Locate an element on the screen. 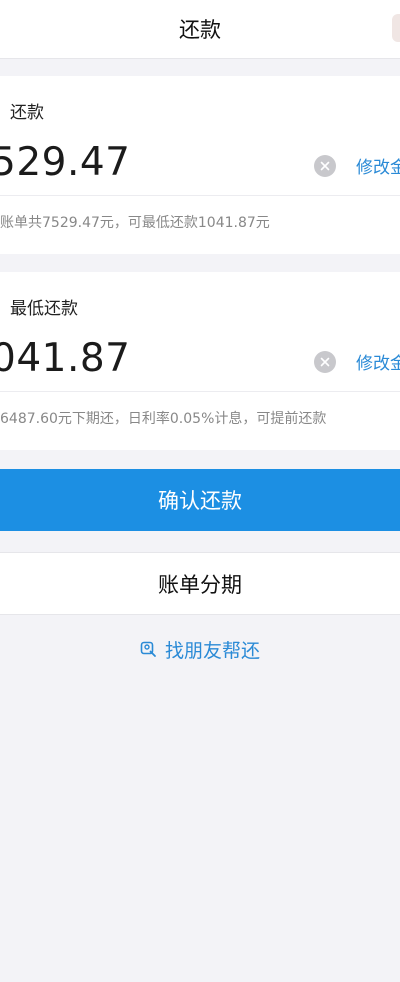 The image size is (400, 982). nav-corner-decoration is located at coordinates (396, 28).